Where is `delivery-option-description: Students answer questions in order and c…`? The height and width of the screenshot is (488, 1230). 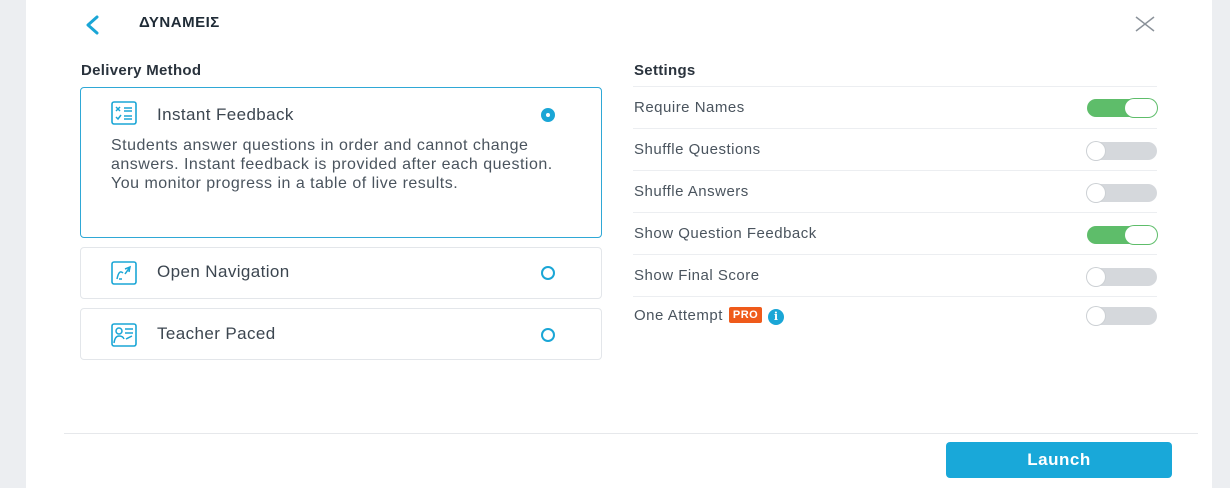 delivery-option-description: Students answer questions in order and c… is located at coordinates (332, 164).